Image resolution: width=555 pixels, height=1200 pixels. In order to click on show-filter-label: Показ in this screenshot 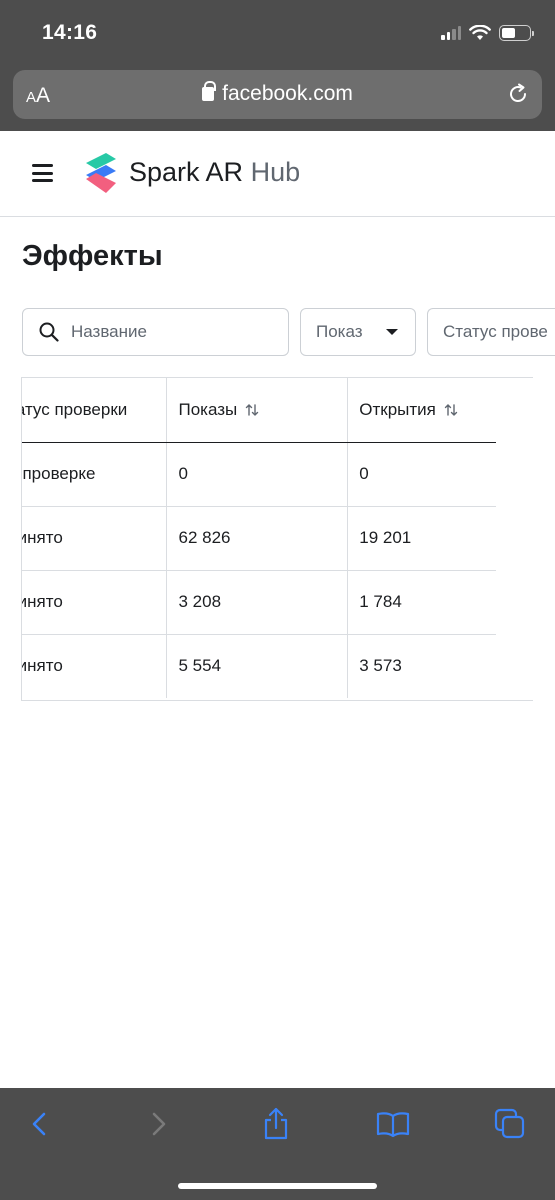, I will do `click(339, 331)`.